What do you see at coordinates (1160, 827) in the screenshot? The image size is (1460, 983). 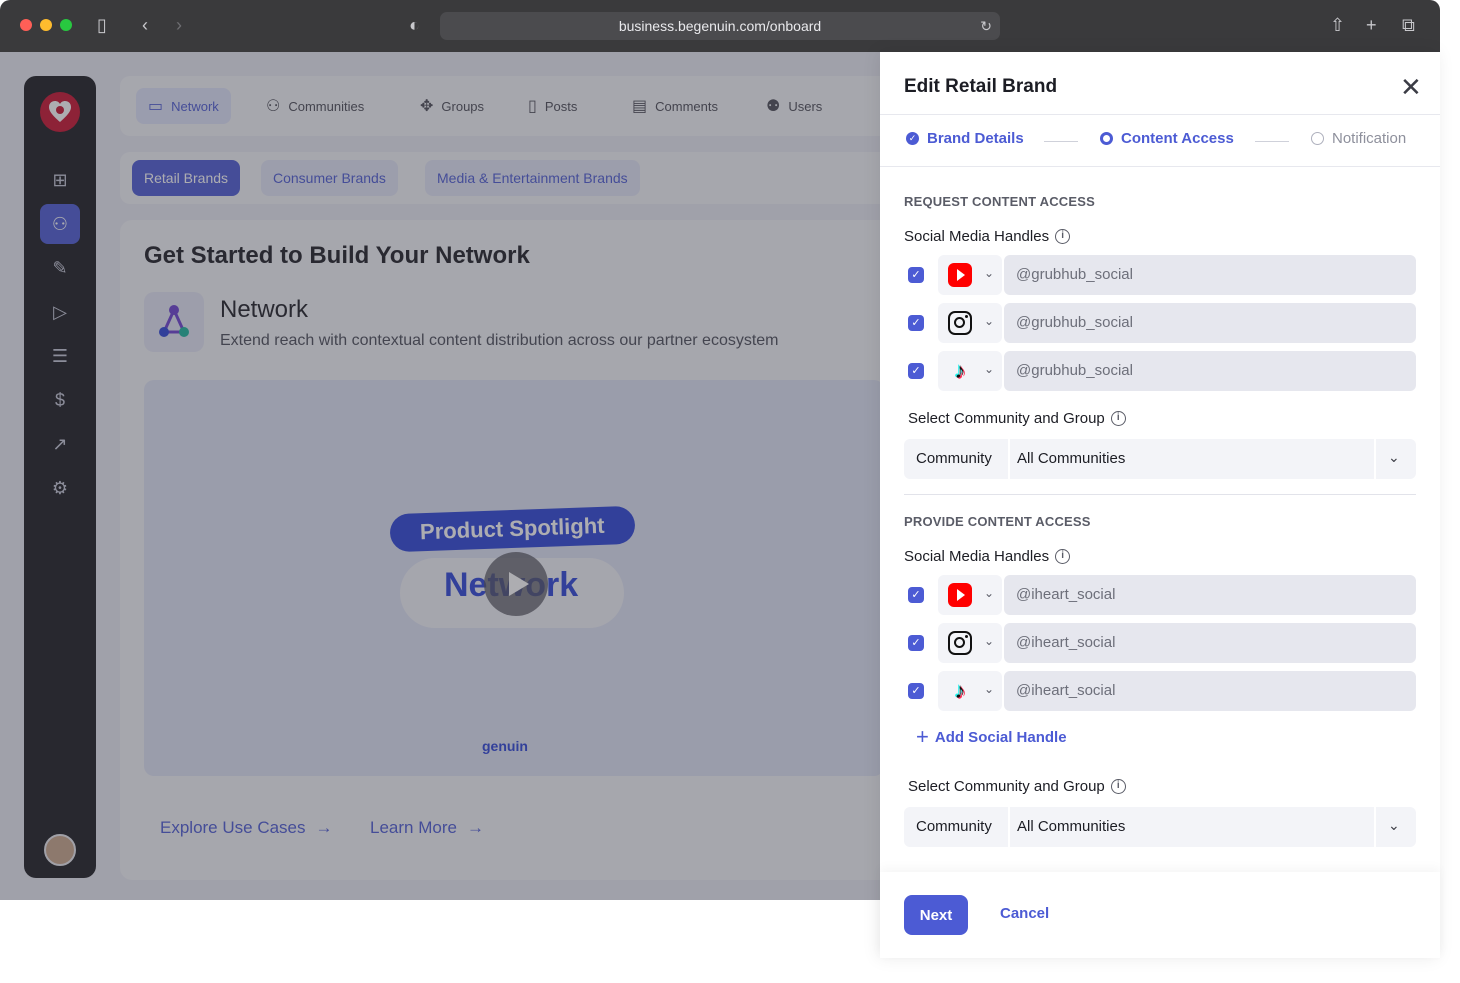 I see `provide-community-select: Community All Communities ⌄` at bounding box center [1160, 827].